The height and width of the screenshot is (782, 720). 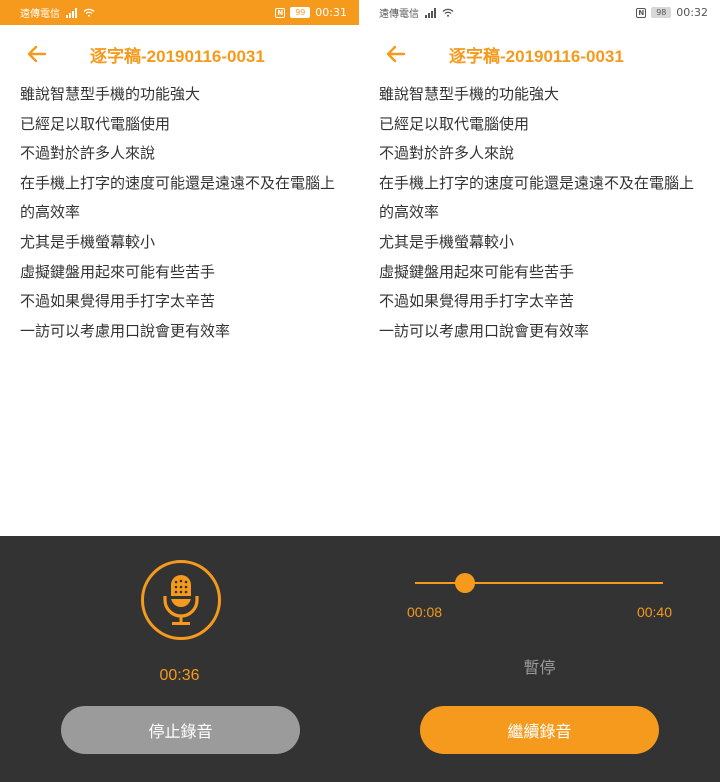 I want to click on slider-thumb, so click(x=464, y=583).